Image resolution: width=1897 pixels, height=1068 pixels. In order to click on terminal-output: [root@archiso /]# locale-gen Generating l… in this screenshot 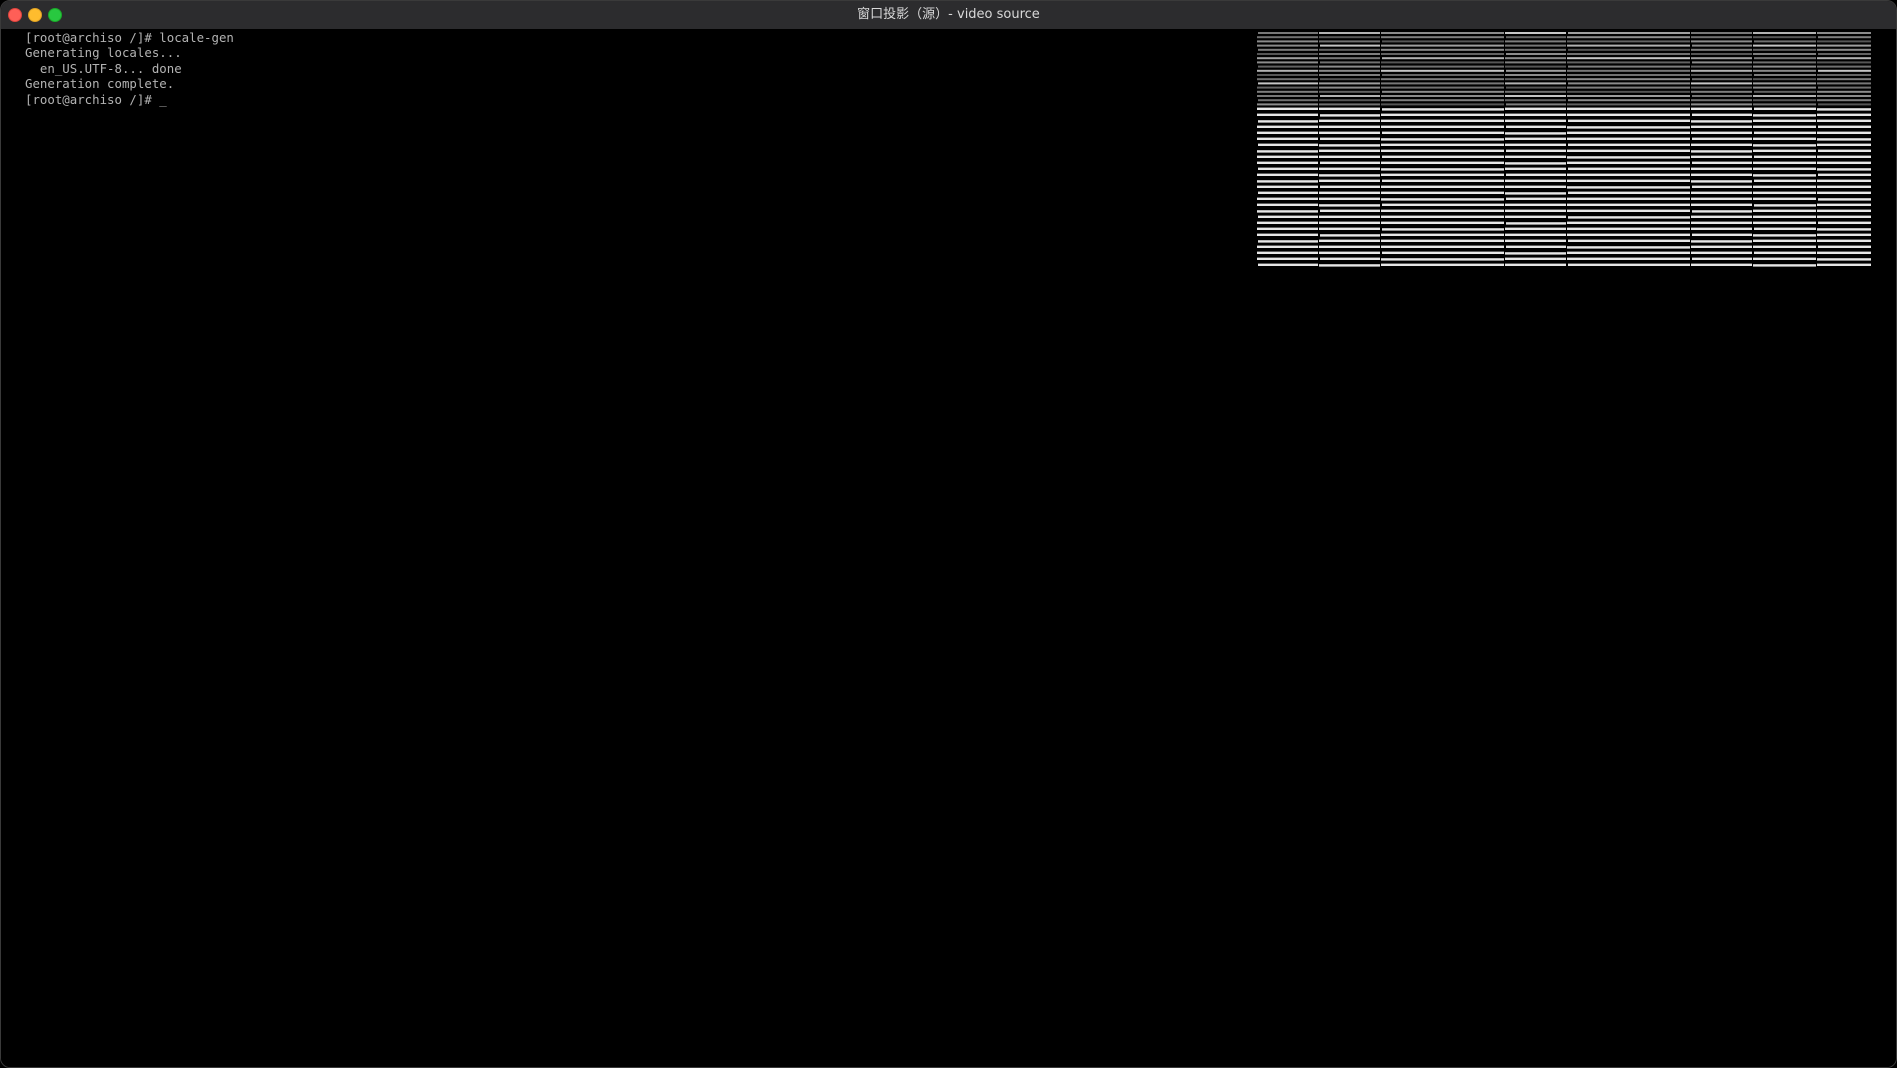, I will do `click(129, 68)`.